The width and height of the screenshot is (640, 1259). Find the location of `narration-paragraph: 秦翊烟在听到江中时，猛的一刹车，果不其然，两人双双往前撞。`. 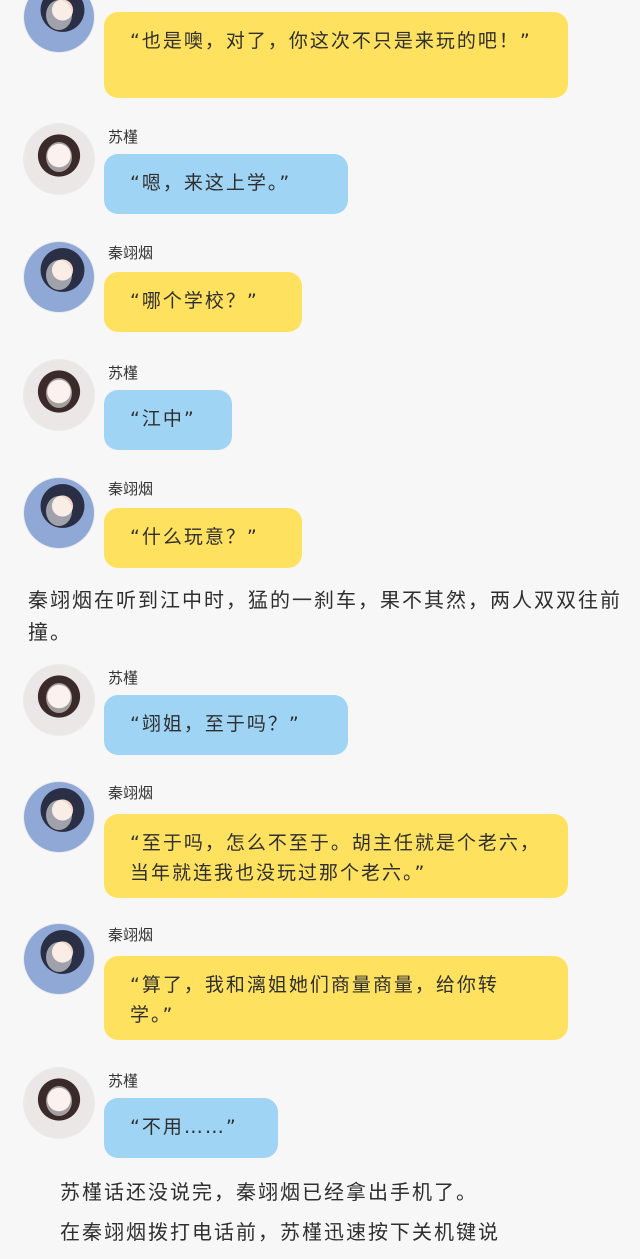

narration-paragraph: 秦翊烟在听到江中时，猛的一刹车，果不其然，两人双双往前撞。 is located at coordinates (325, 616).